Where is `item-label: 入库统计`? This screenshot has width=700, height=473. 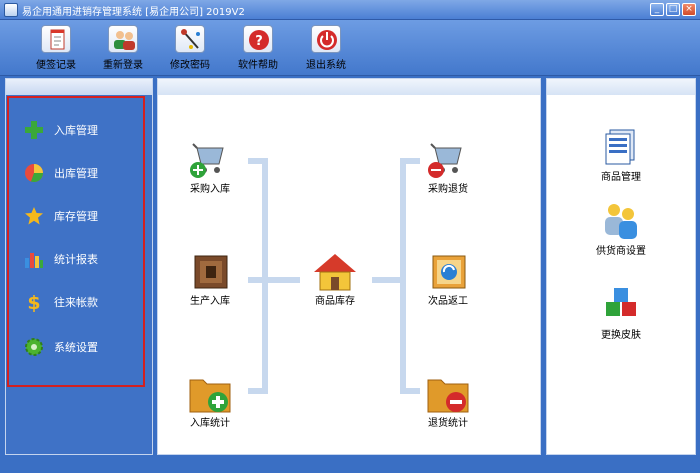 item-label: 入库统计 is located at coordinates (210, 423).